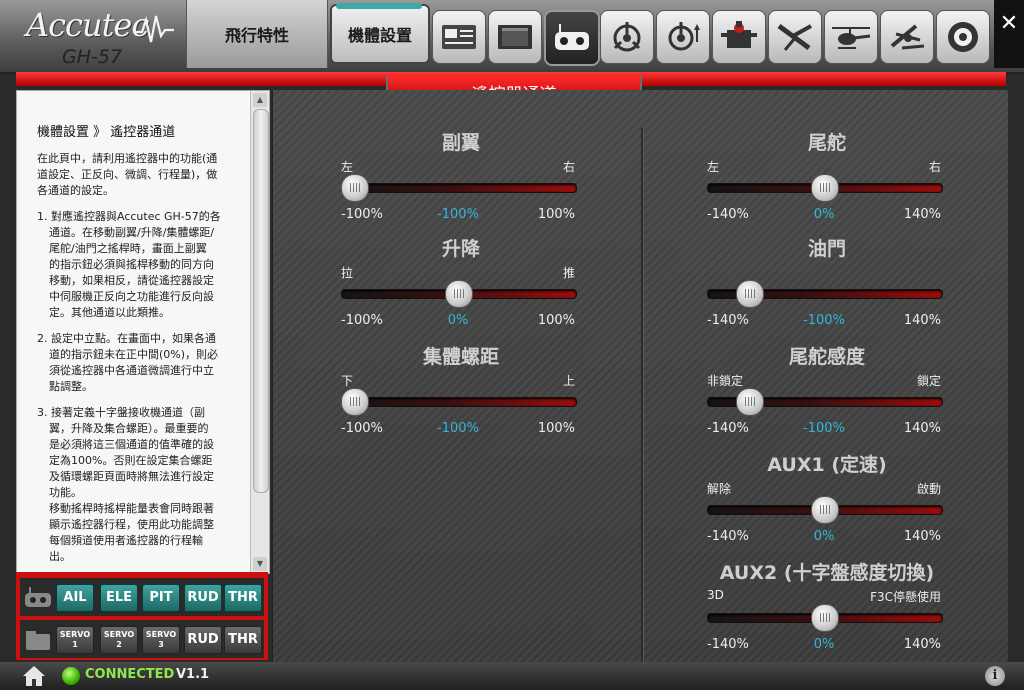 This screenshot has height=690, width=1024. Describe the element at coordinates (928, 381) in the screenshot. I see `right-label: 鎖定` at that location.